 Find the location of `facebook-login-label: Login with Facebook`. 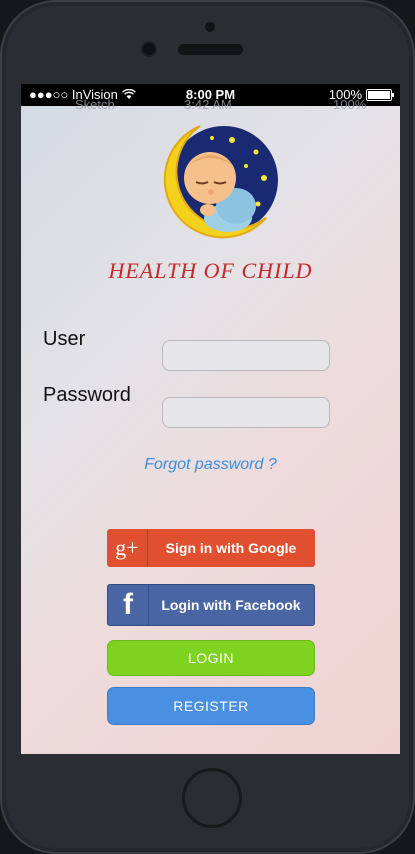

facebook-login-label: Login with Facebook is located at coordinates (231, 605).